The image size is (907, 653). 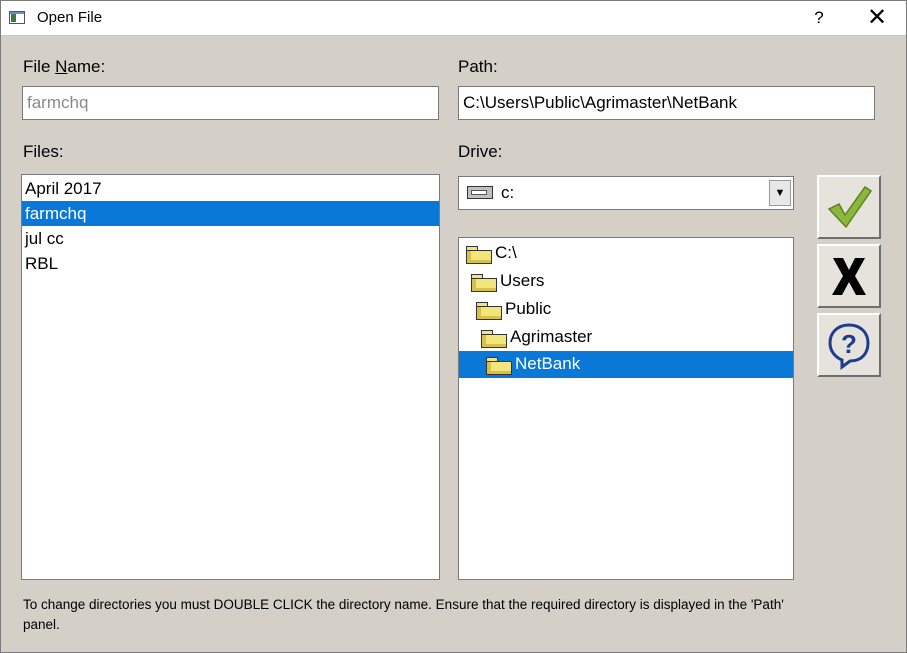 I want to click on dir-item-public: Public, so click(x=513, y=309).